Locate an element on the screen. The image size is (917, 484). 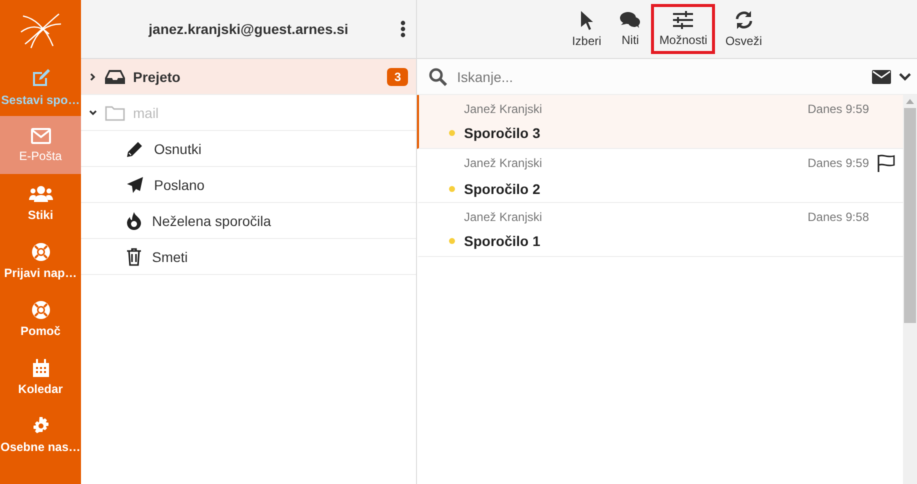
message-subject: Sporočilo 1 is located at coordinates (502, 241).